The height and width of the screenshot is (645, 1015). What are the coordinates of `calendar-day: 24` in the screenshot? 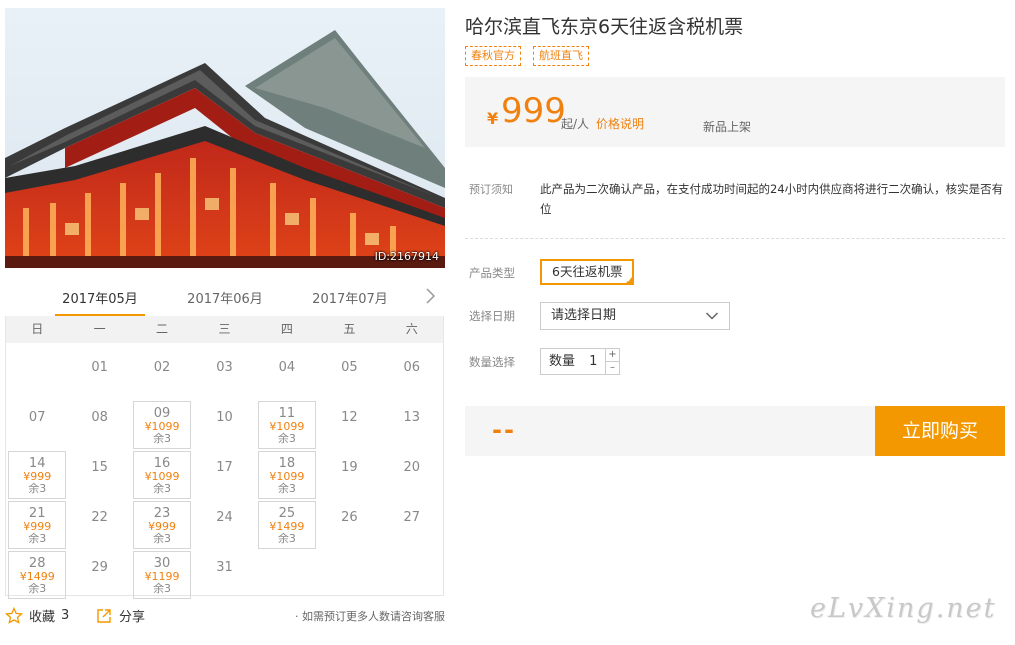 It's located at (225, 525).